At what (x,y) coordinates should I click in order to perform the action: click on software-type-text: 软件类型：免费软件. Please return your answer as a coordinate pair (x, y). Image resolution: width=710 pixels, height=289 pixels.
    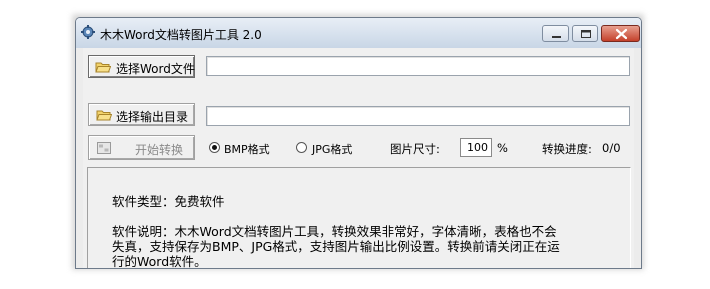
    Looking at the image, I should click on (168, 201).